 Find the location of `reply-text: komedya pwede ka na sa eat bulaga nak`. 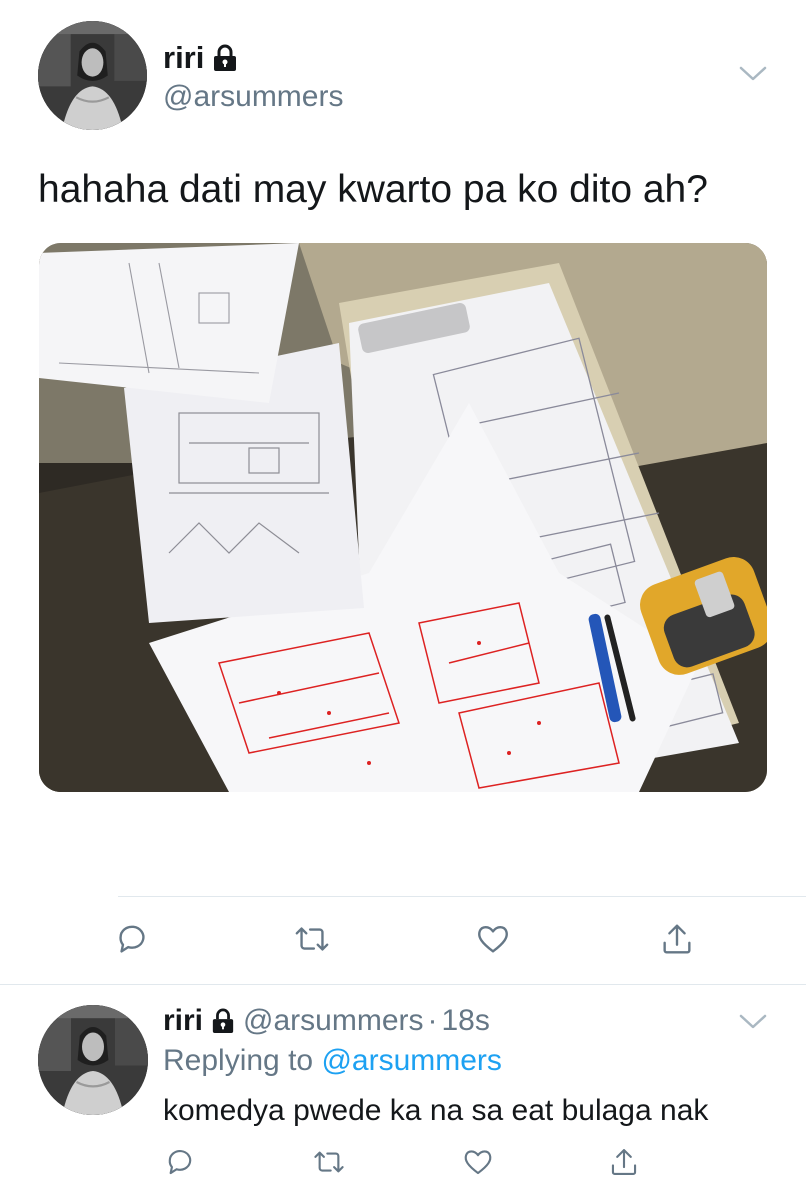

reply-text: komedya pwede ka na sa eat bulaga nak is located at coordinates (436, 1110).